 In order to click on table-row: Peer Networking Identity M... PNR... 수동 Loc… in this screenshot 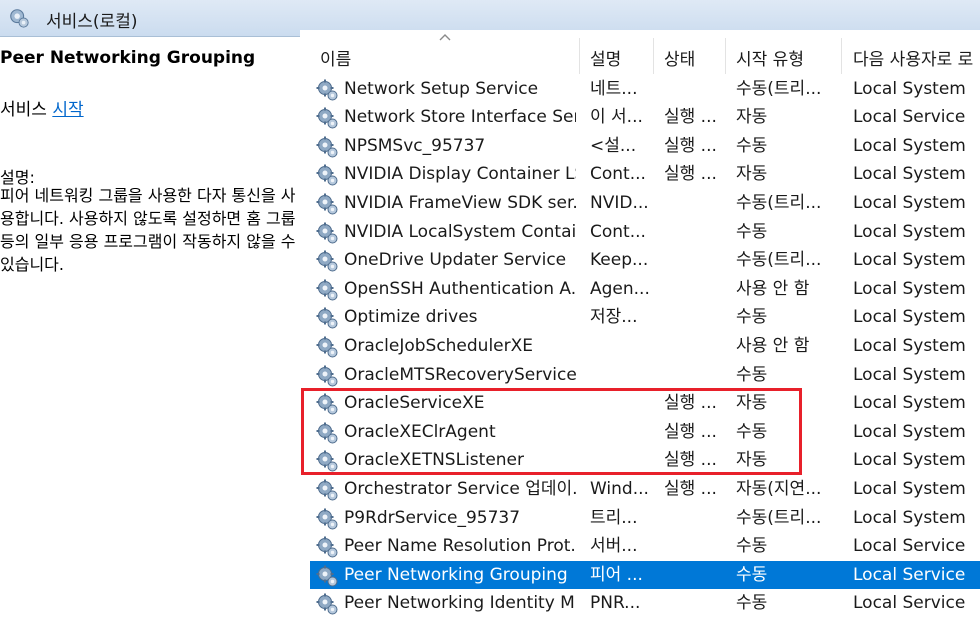, I will do `click(645, 603)`.